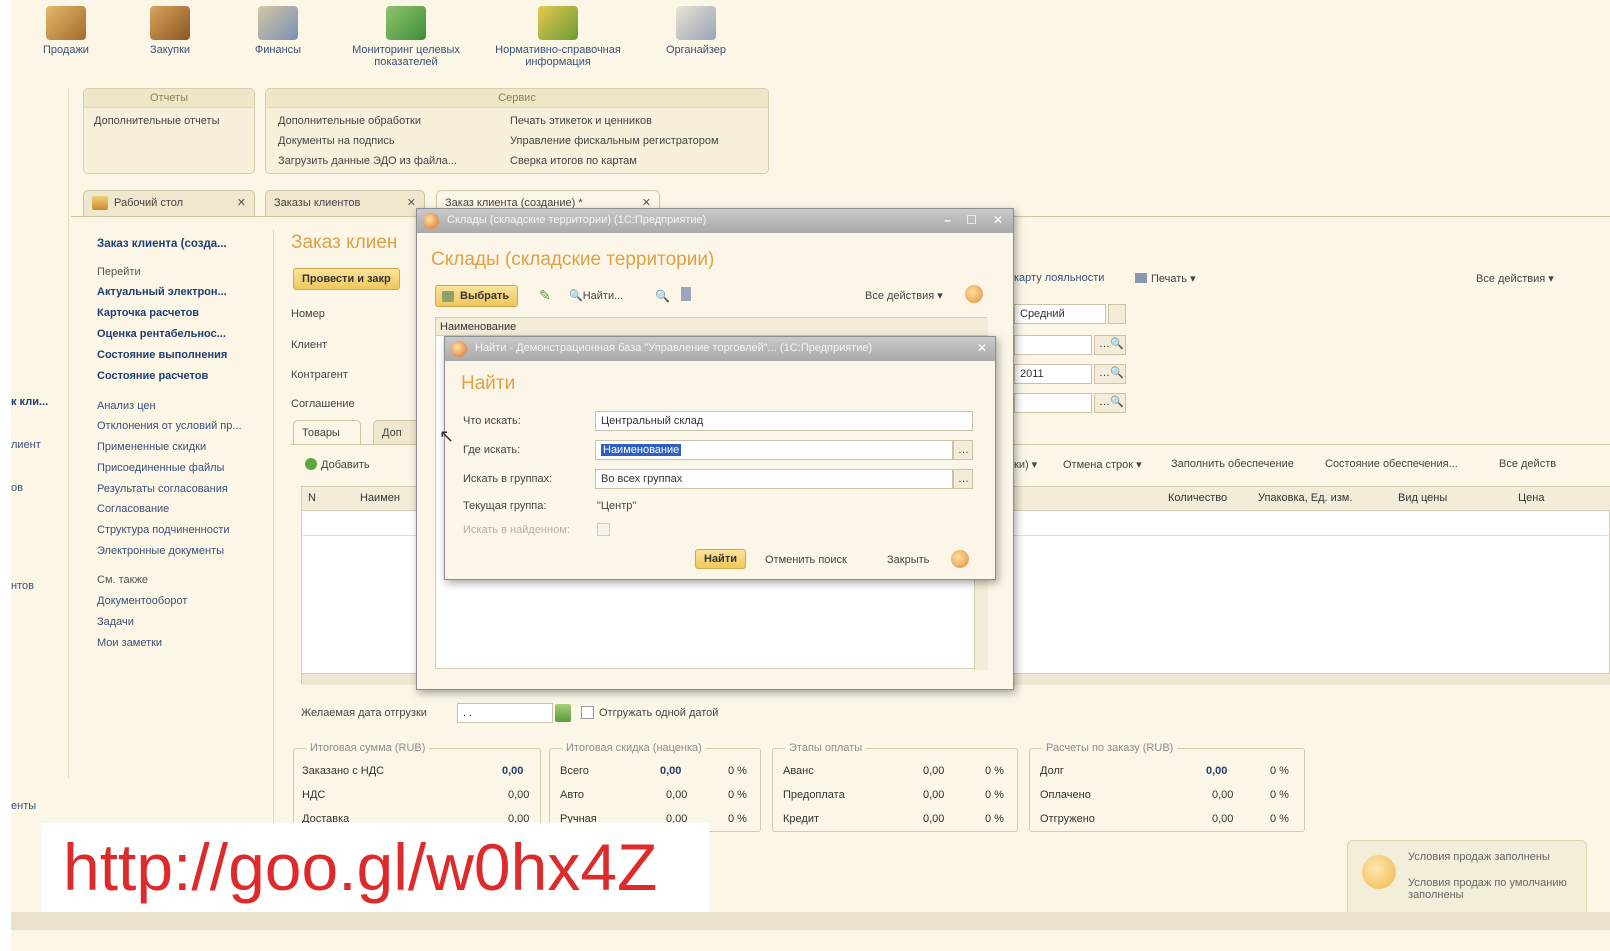 This screenshot has height=951, width=1610. I want to click on post-and-close-button: Провести и закр, so click(346, 279).